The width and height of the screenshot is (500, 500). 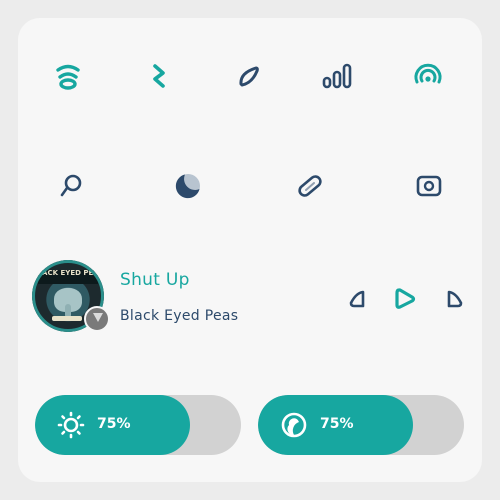 What do you see at coordinates (179, 316) in the screenshot?
I see `song-artist: Black Eyed Peas` at bounding box center [179, 316].